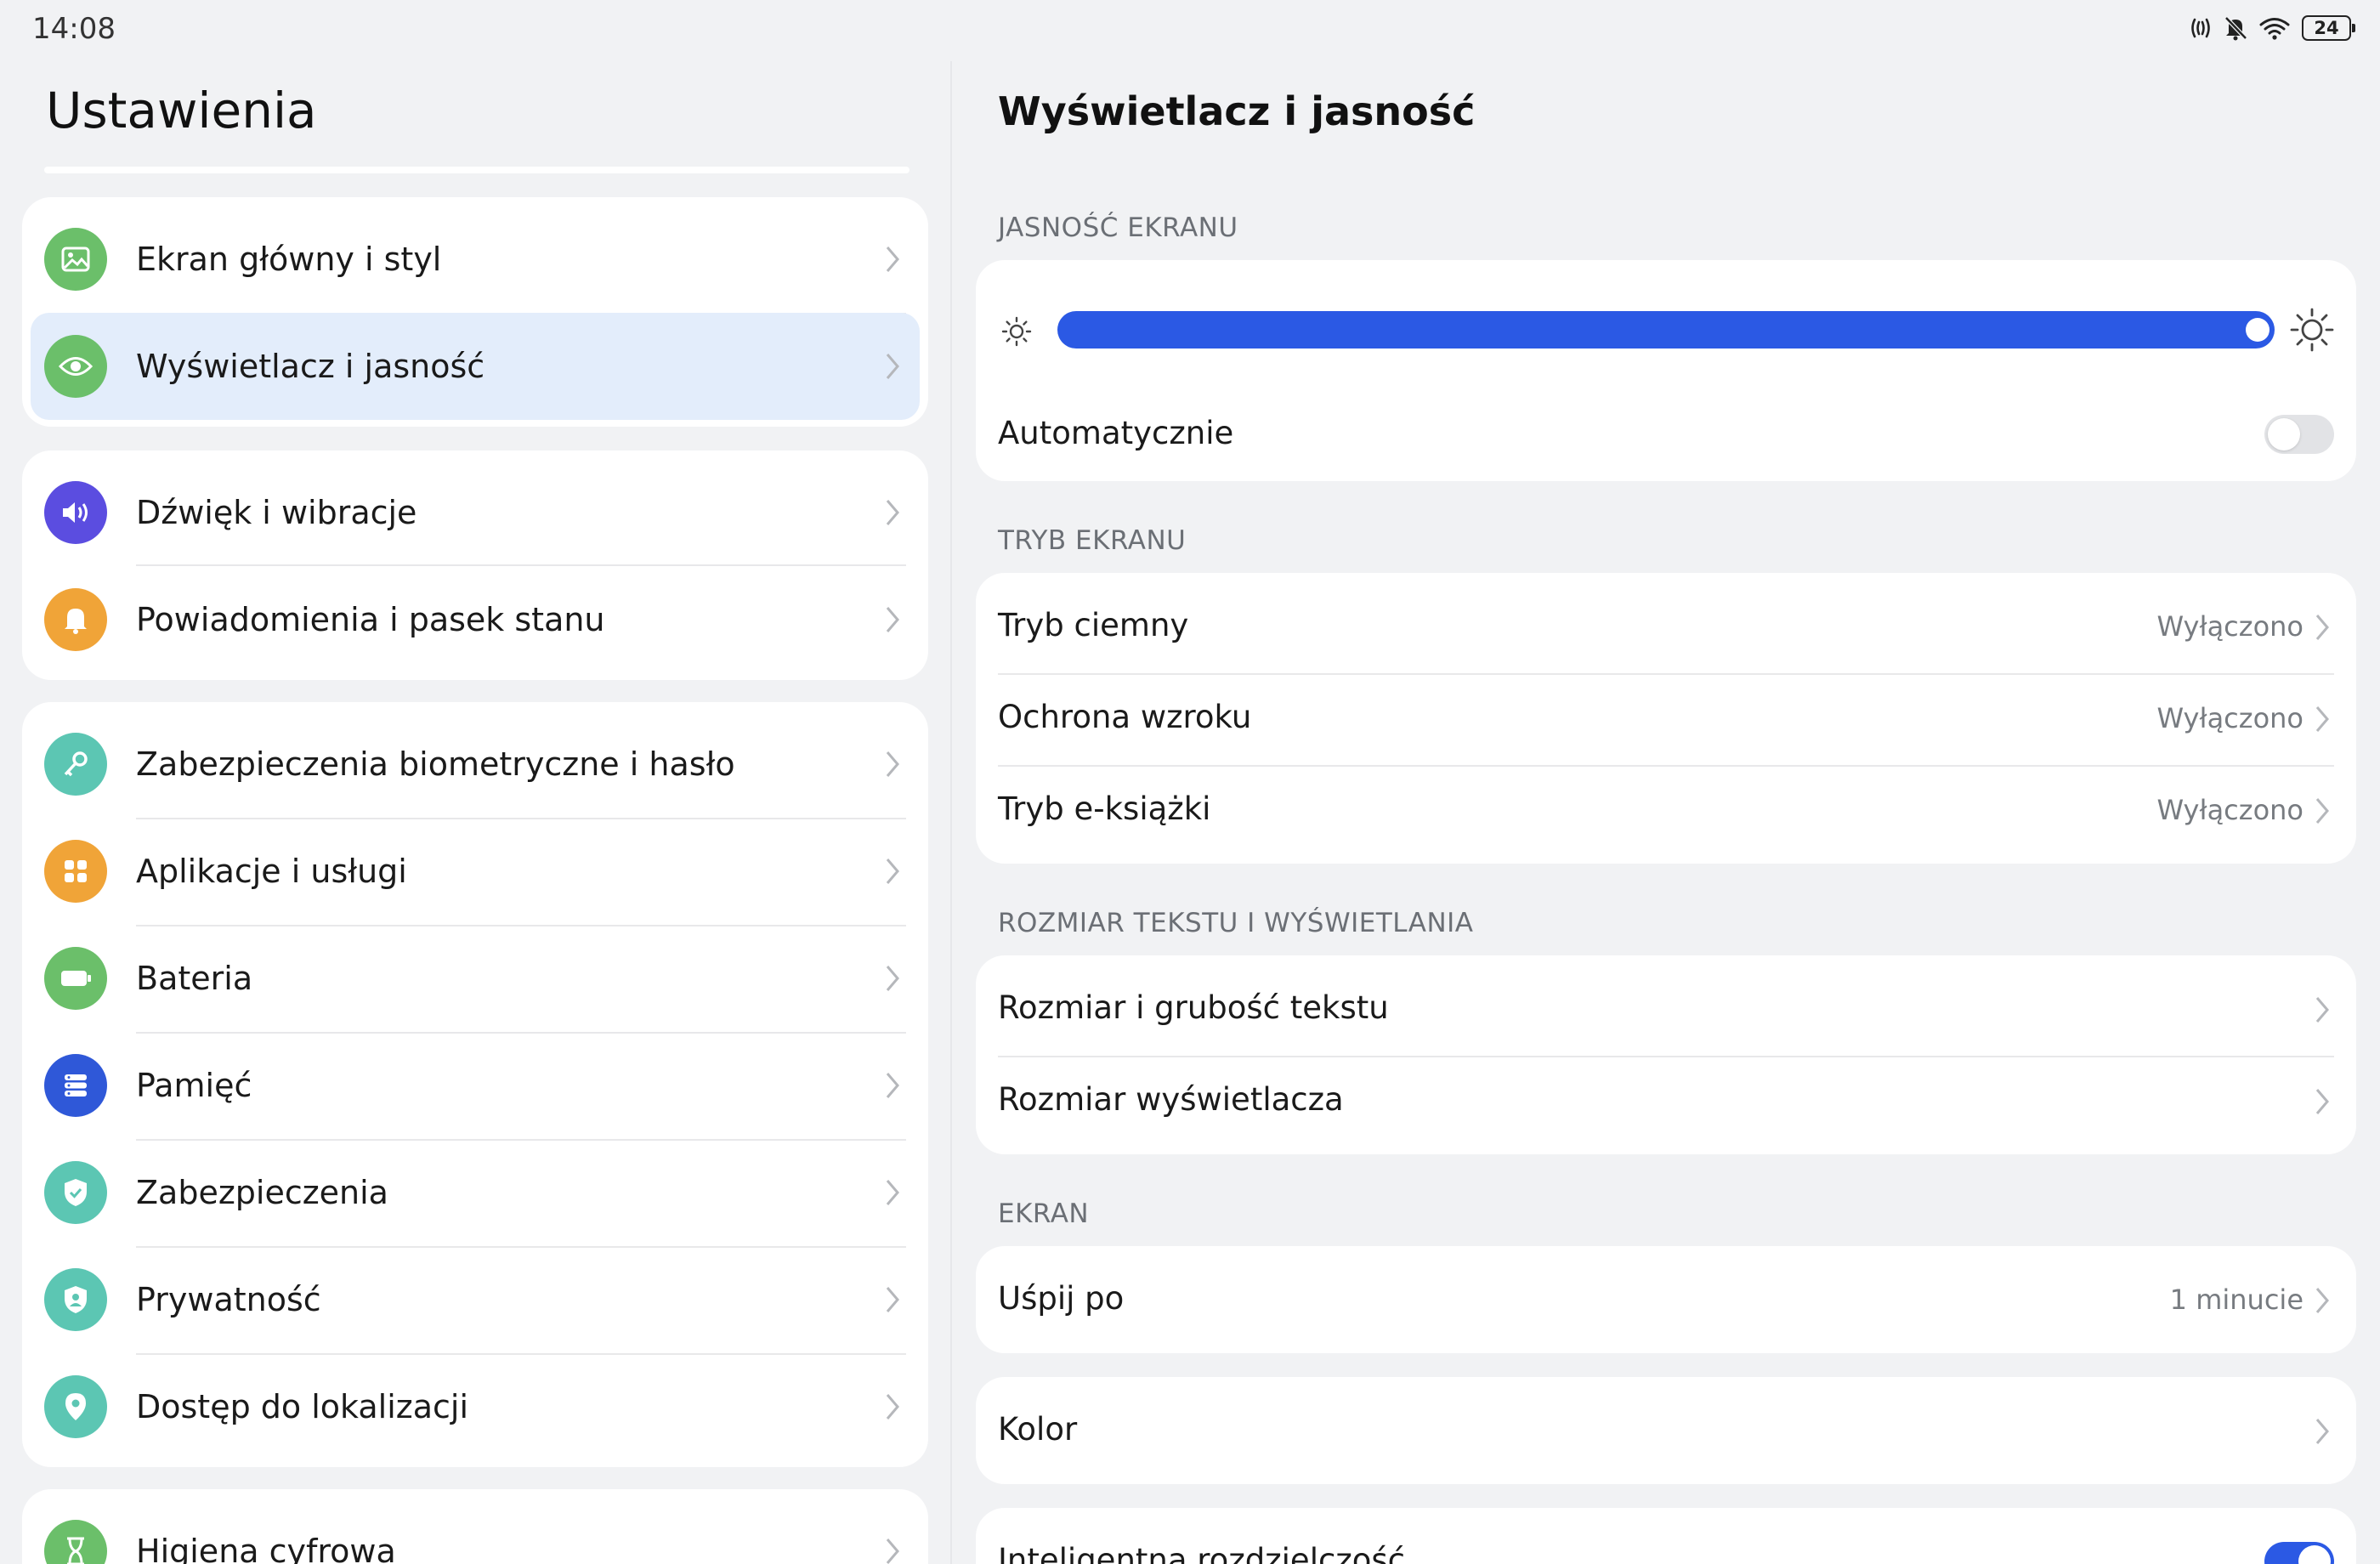  Describe the element at coordinates (1666, 627) in the screenshot. I see `dark-mode-row: Tryb ciemny Wyłączono` at that location.